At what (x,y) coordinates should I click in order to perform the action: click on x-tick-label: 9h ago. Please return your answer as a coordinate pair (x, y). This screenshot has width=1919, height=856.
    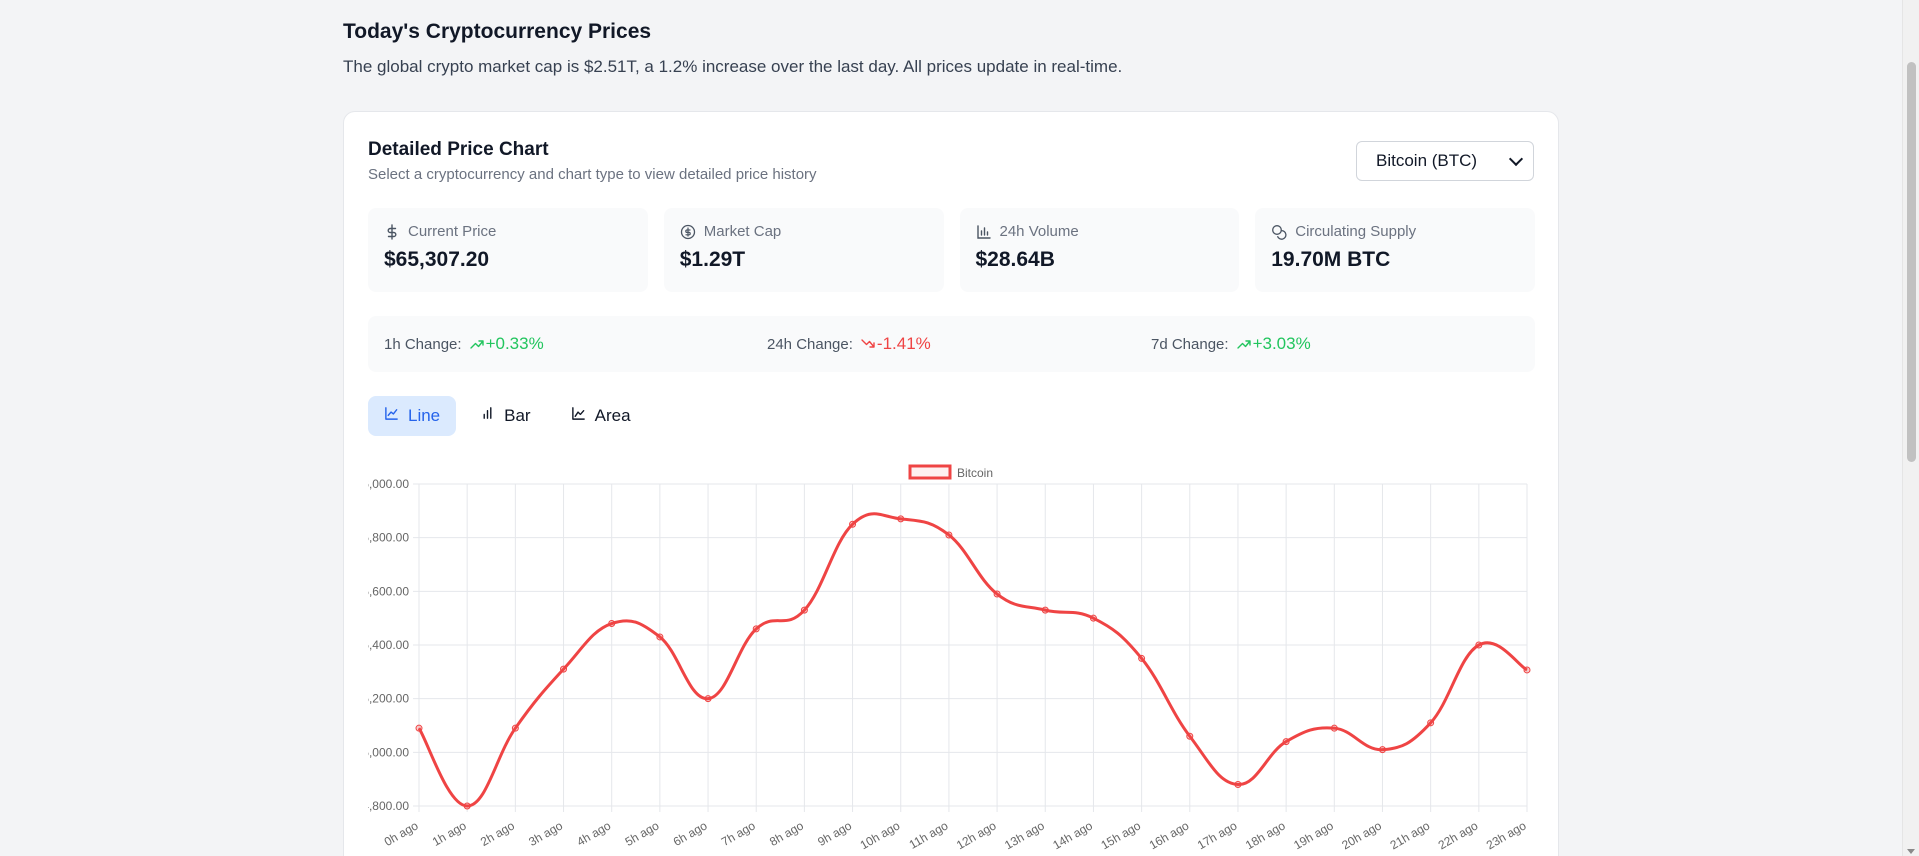
    Looking at the image, I should click on (834, 833).